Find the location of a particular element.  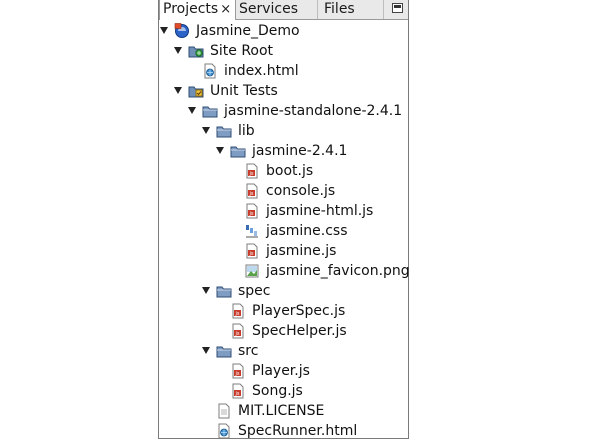

tree-item: js jasmine-html.js is located at coordinates (283, 211).